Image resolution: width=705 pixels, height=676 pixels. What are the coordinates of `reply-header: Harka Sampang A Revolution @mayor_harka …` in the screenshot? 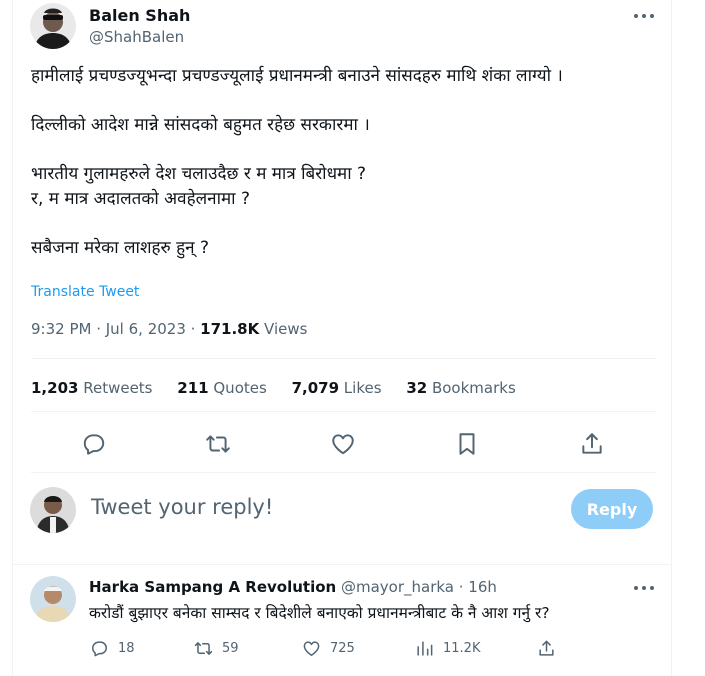 It's located at (293, 587).